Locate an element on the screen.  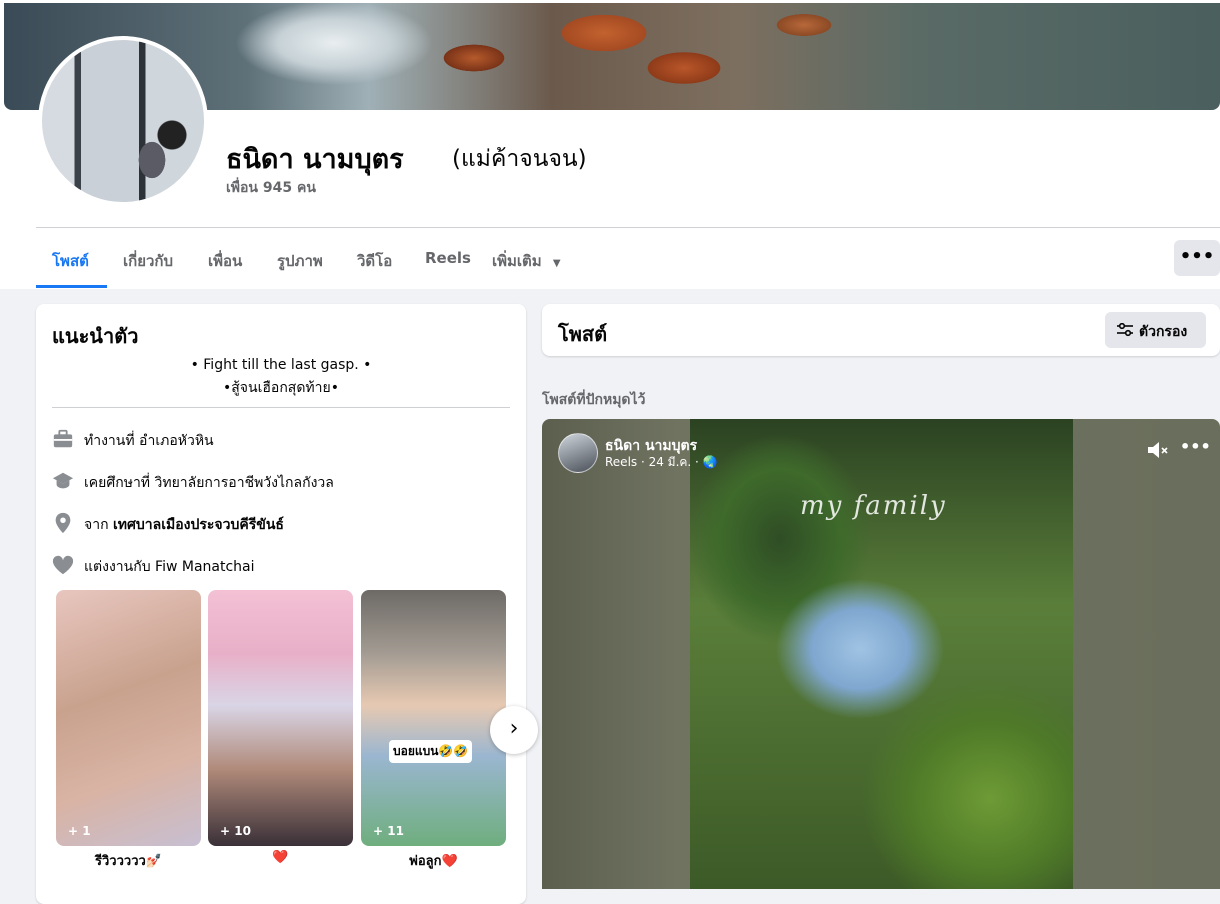
chevron-down-icon: ▼ is located at coordinates (556, 263).